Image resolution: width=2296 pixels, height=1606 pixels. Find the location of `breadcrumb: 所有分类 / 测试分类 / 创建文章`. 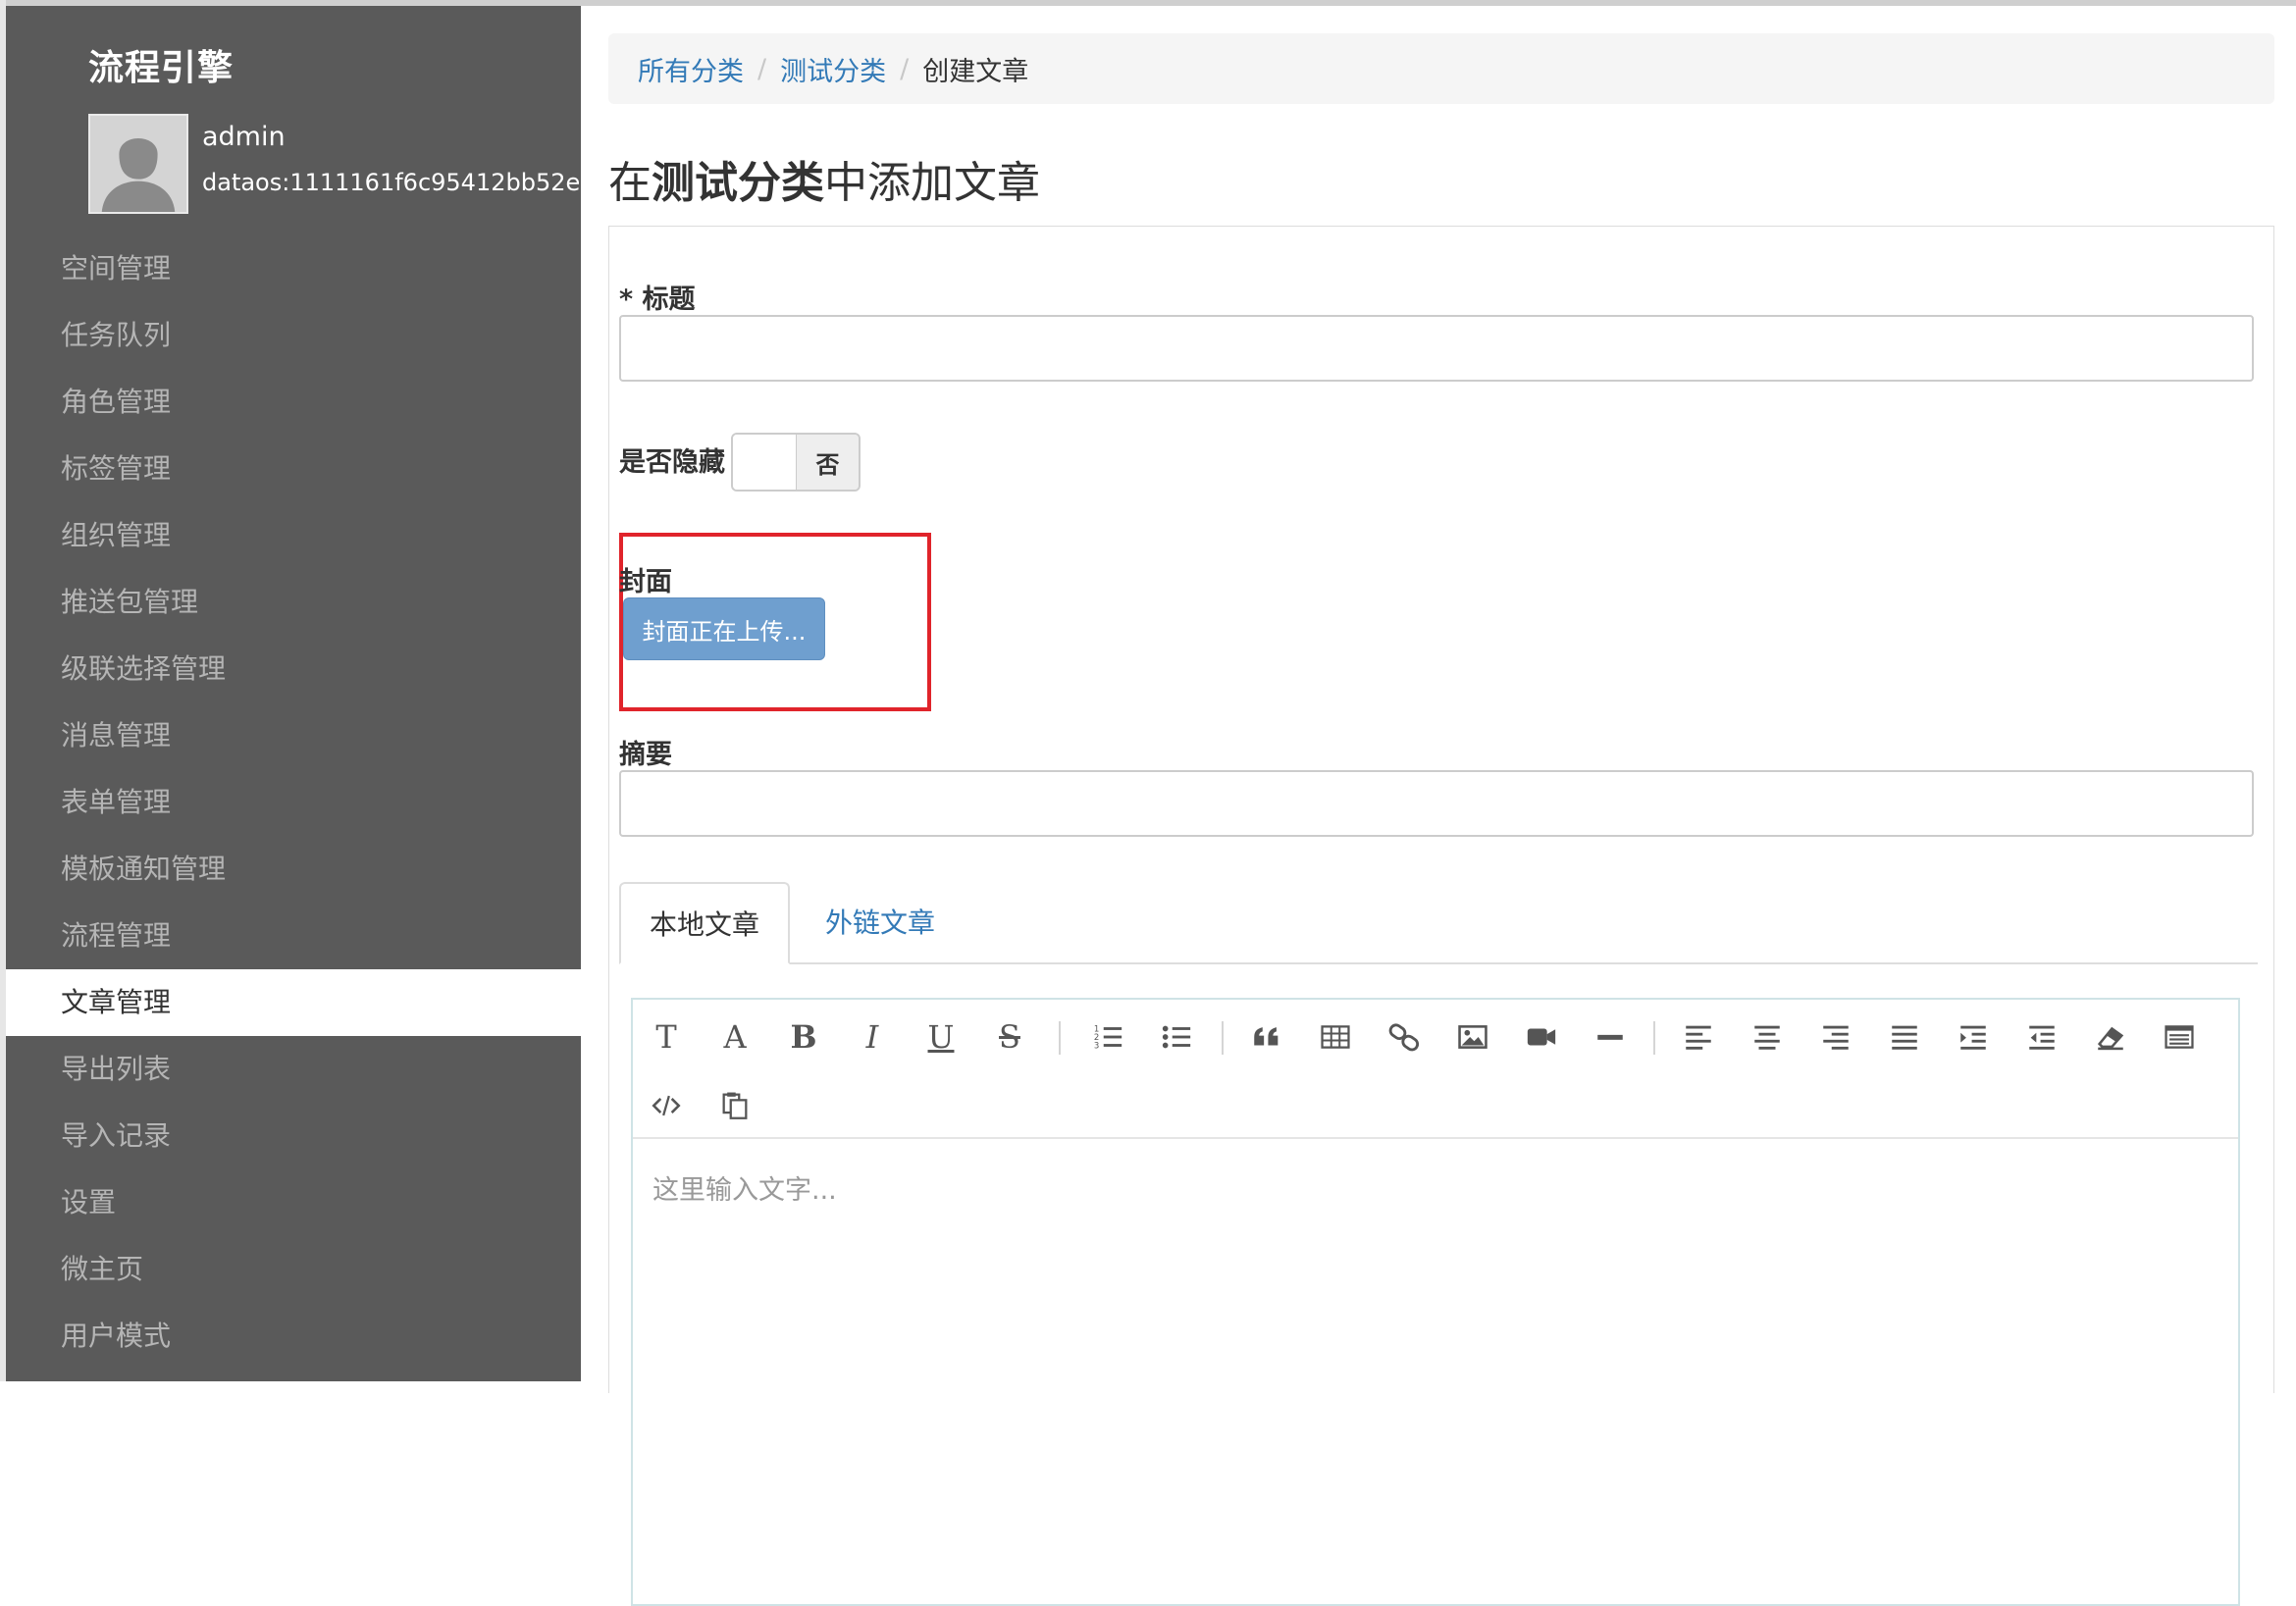

breadcrumb: 所有分类 / 测试分类 / 创建文章 is located at coordinates (1441, 69).